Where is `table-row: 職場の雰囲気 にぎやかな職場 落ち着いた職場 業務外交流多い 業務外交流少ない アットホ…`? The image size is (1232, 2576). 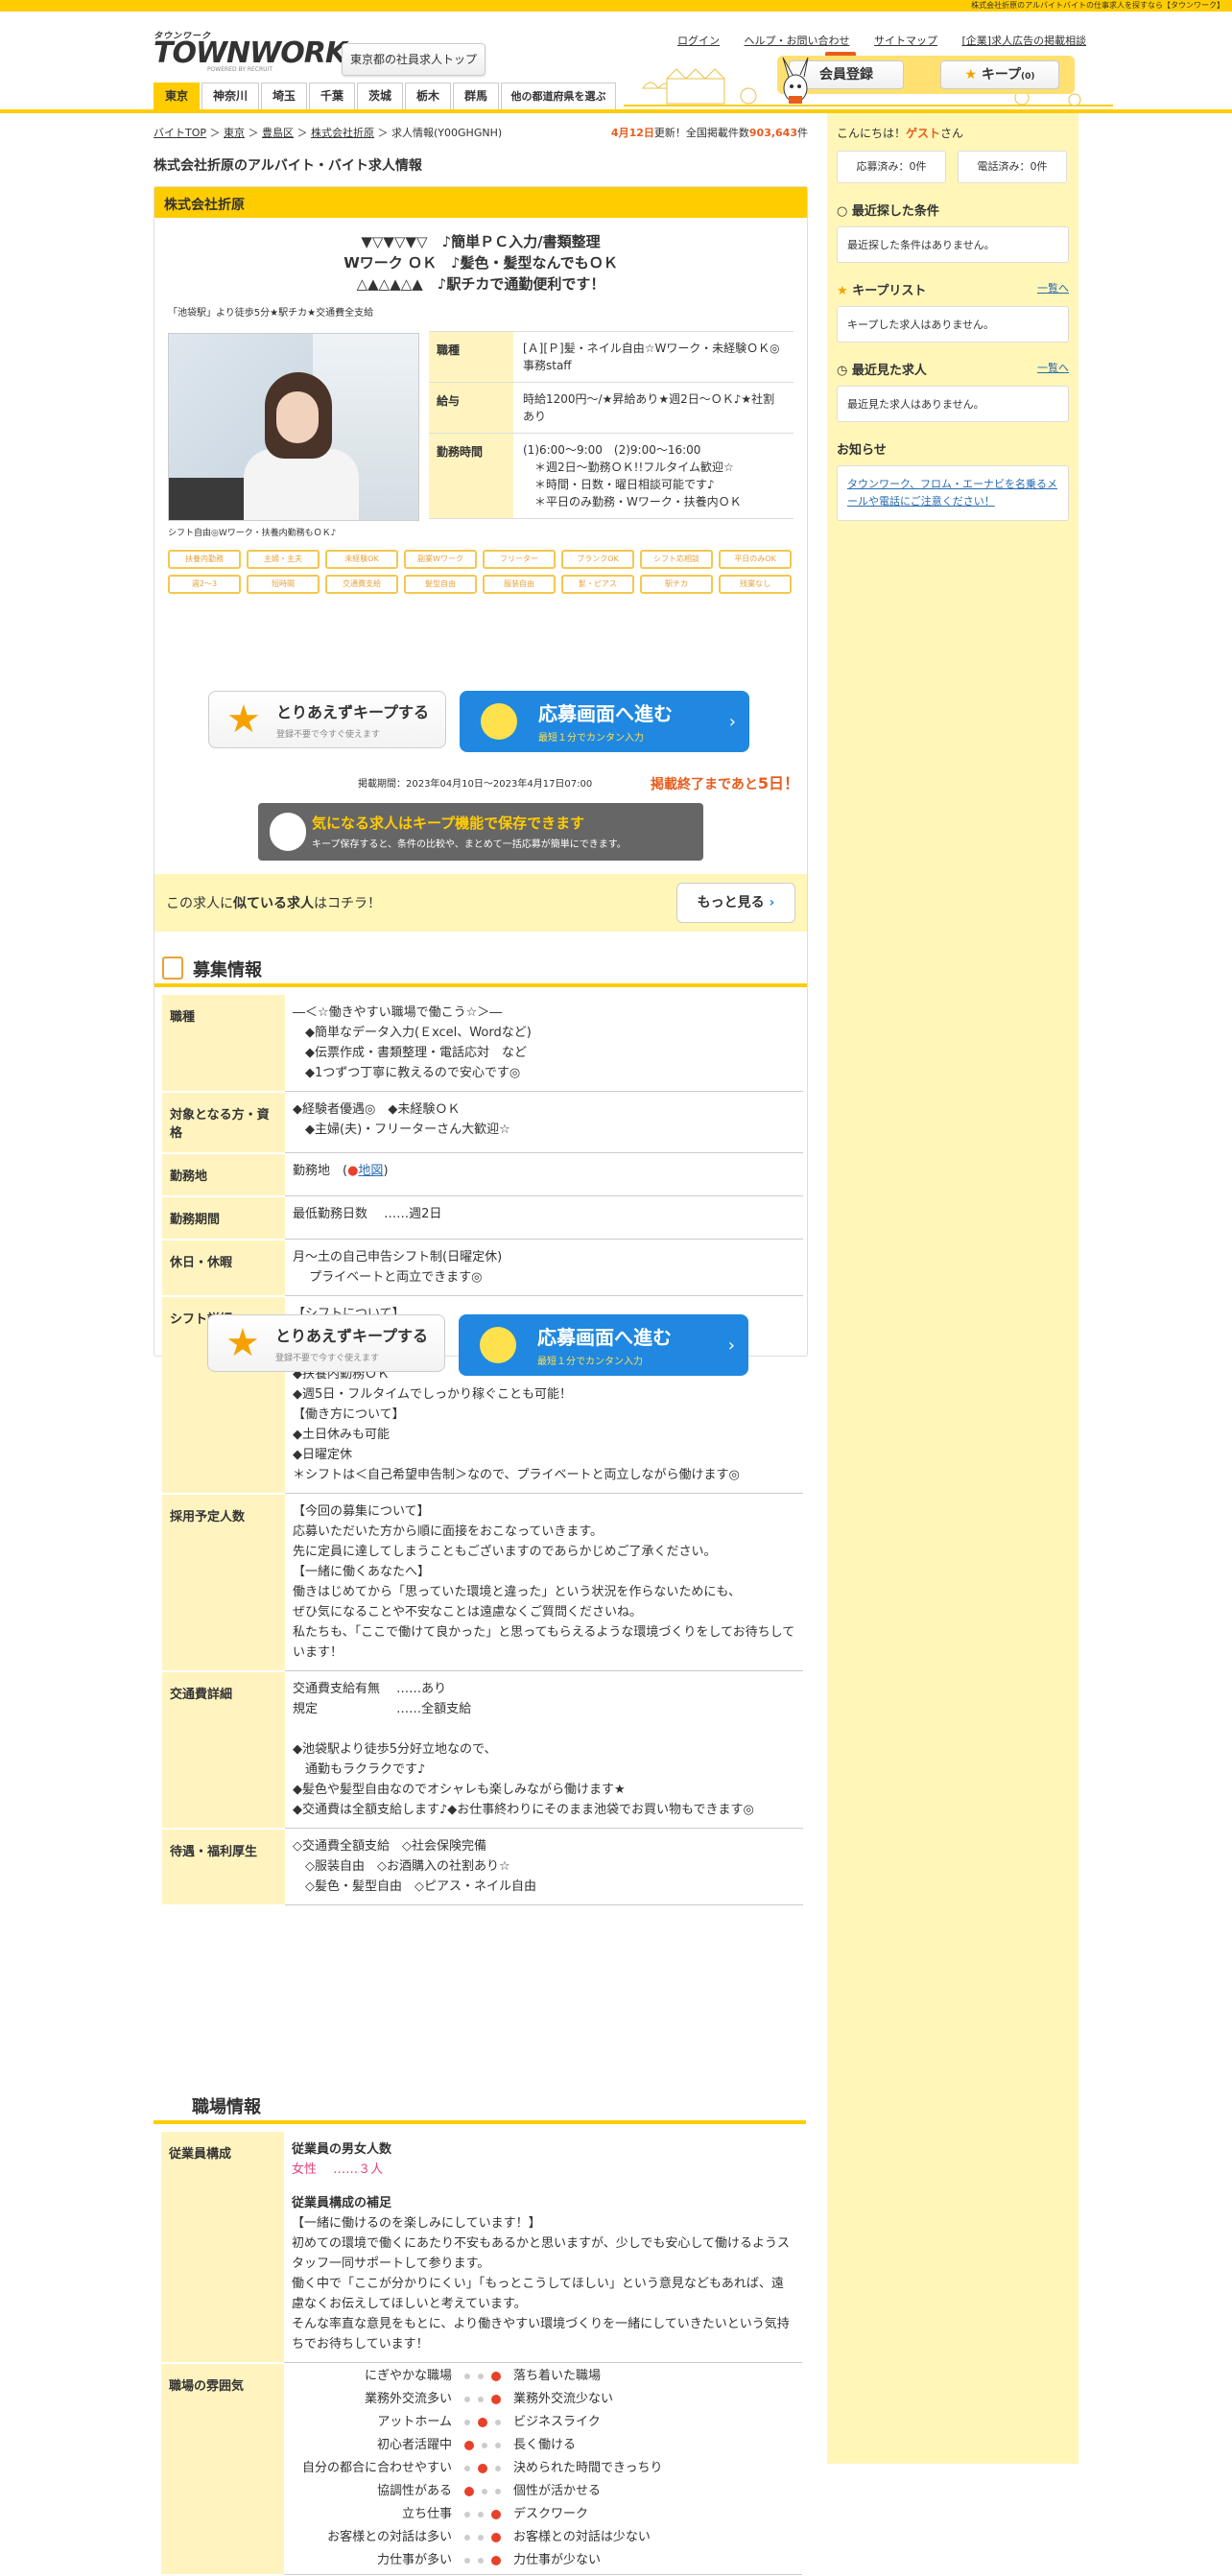
table-row: 職場の雰囲気 にぎやかな職場 落ち着いた職場 業務外交流多い 業務外交流少ない アットホ… is located at coordinates (481, 2469).